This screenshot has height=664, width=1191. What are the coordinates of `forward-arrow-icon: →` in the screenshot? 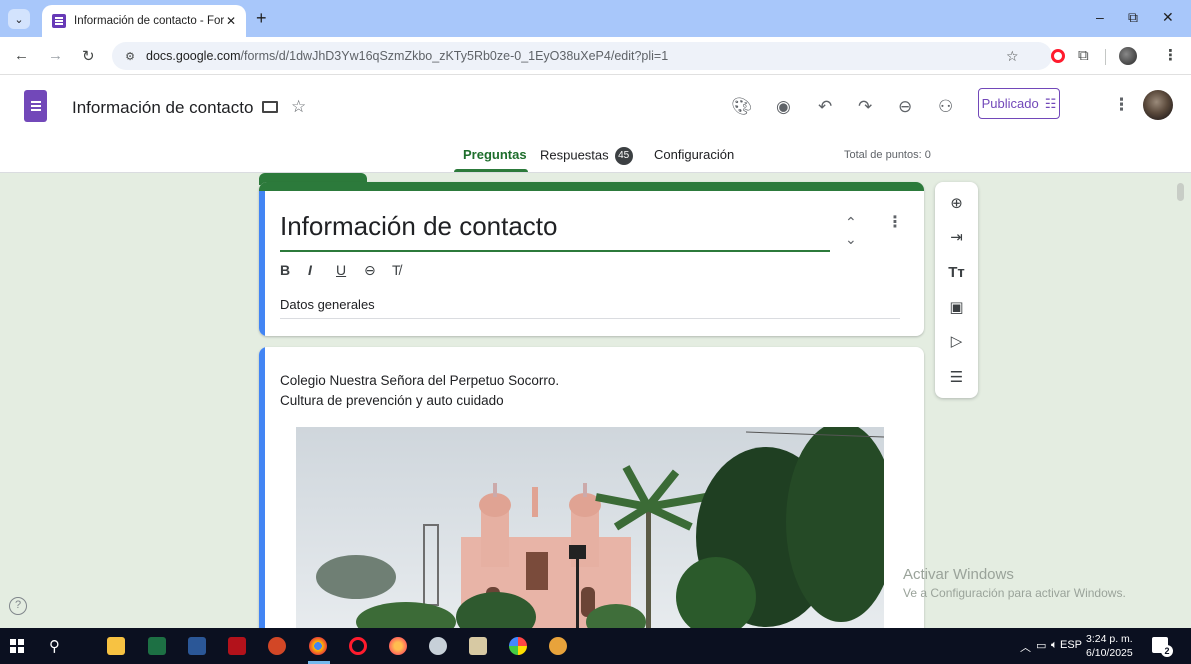 It's located at (55, 55).